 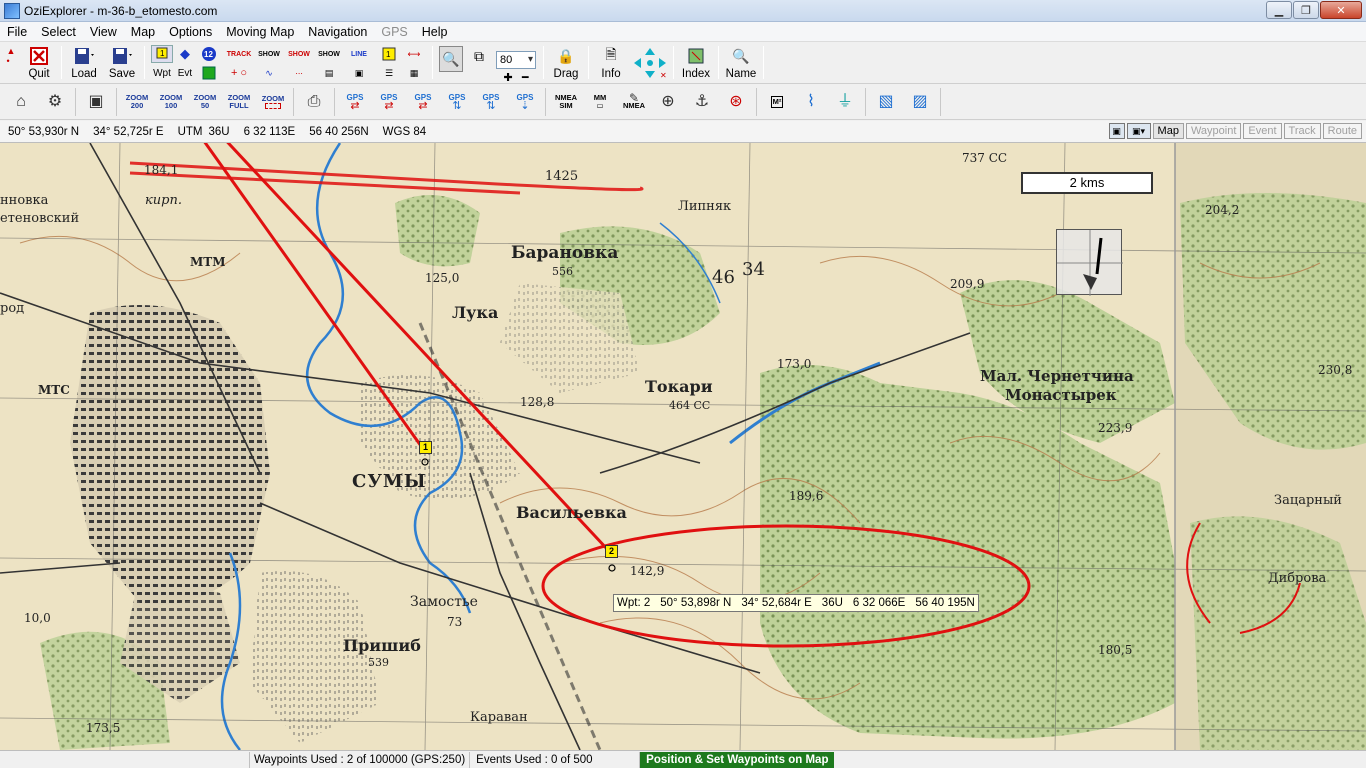 What do you see at coordinates (122, 62) in the screenshot?
I see `save-button: Save` at bounding box center [122, 62].